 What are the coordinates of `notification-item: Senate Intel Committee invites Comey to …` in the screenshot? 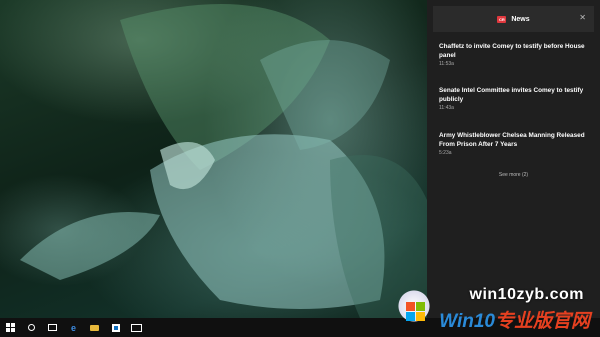 It's located at (514, 98).